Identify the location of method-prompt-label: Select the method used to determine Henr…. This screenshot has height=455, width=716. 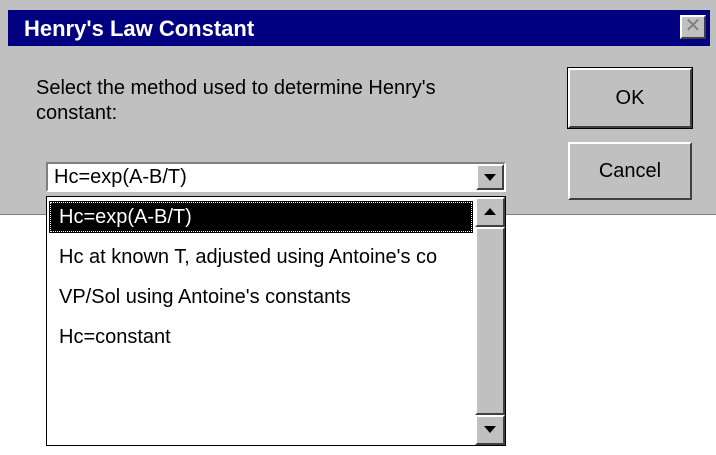
(236, 100).